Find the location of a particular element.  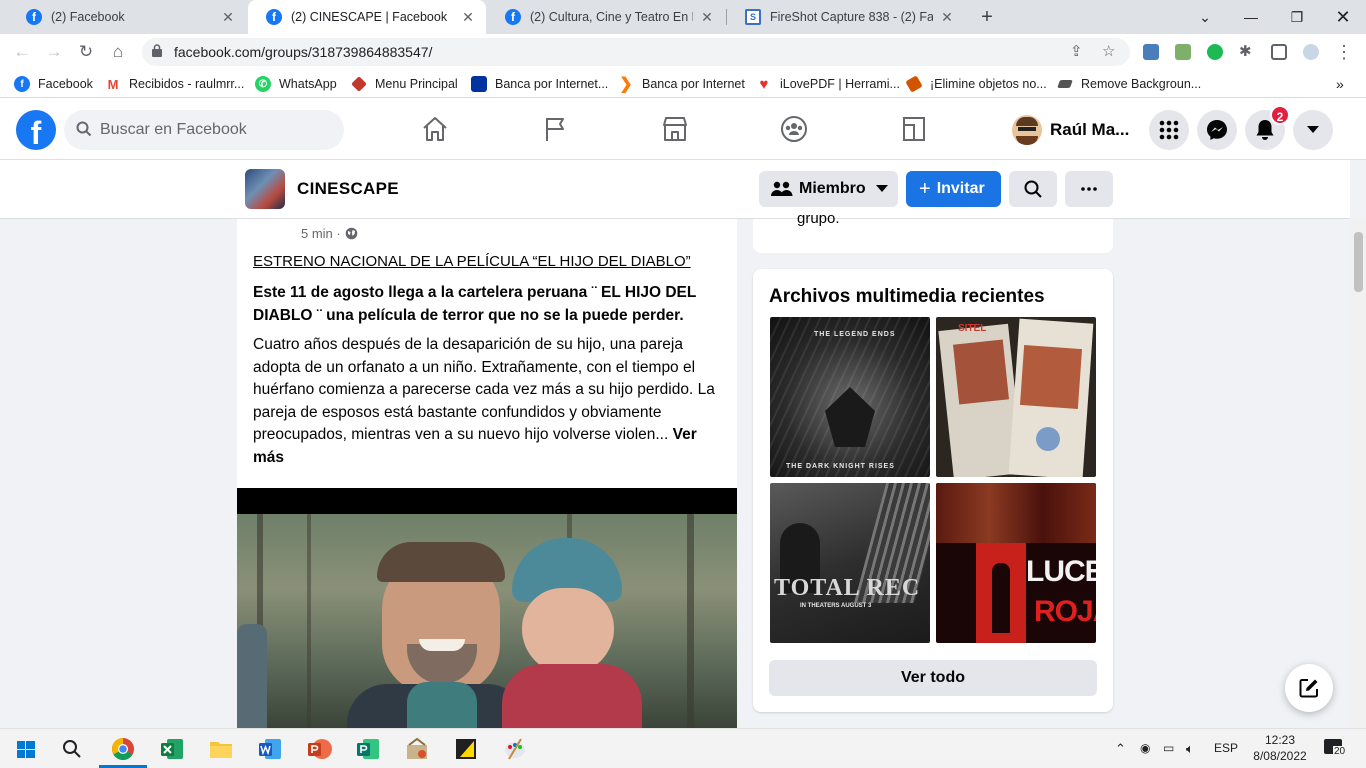

location-icon: ◉ is located at coordinates (1145, 748).